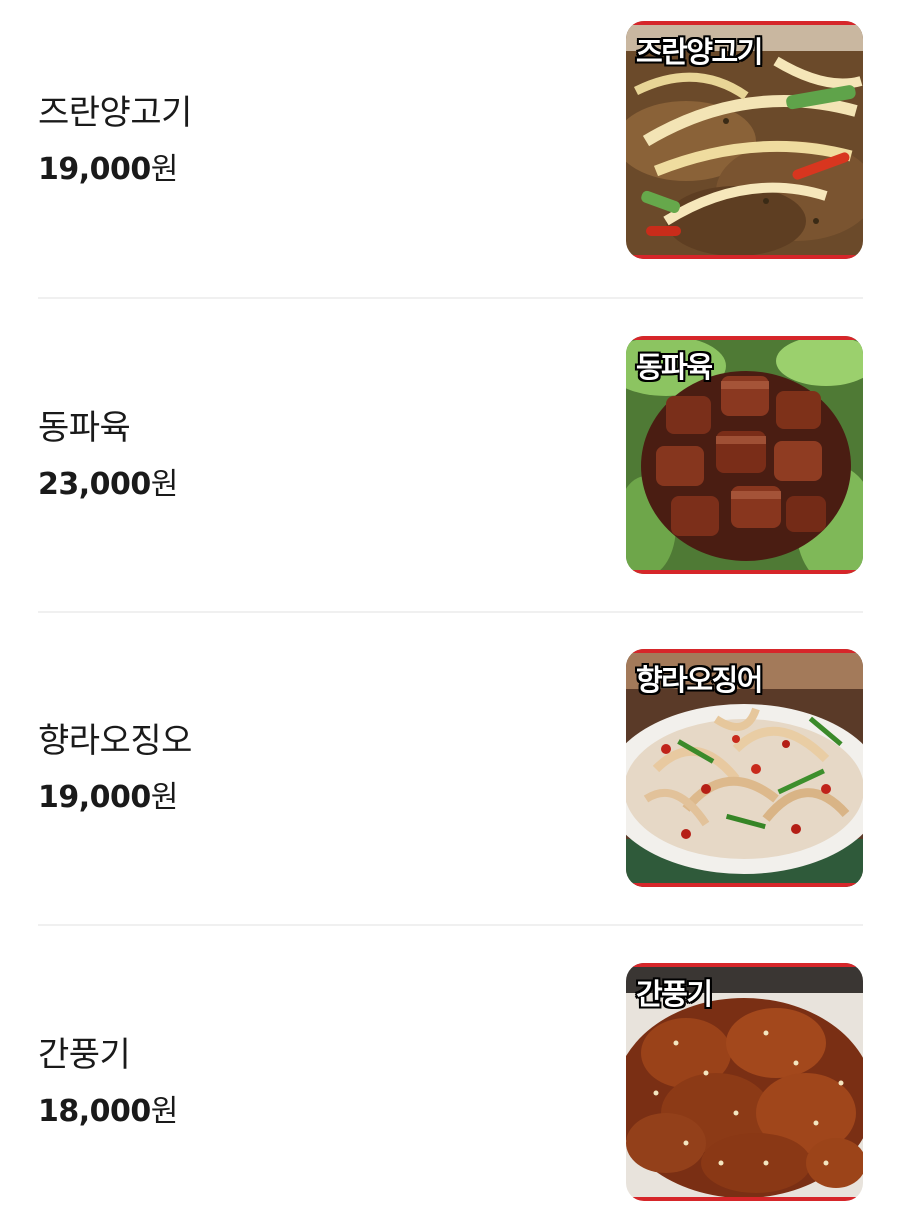 The width and height of the screenshot is (900, 1226). I want to click on menu-item-text: 간풍기 18,000원, so click(108, 1082).